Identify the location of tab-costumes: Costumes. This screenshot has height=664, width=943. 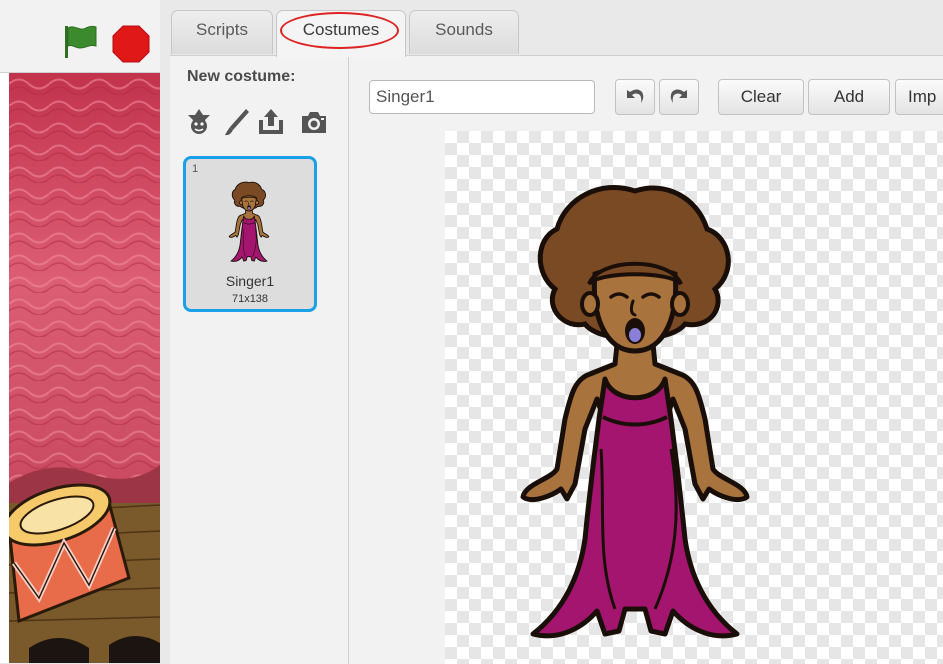
(341, 33).